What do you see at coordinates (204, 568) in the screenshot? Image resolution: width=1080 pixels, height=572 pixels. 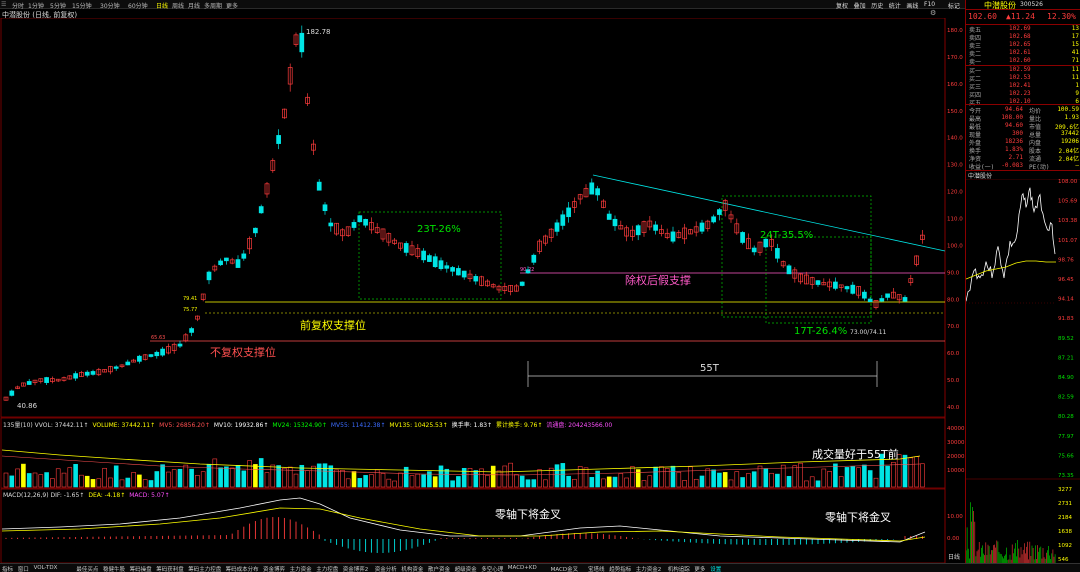 I see `indicator-tab-7: 筹码主力控盘` at bounding box center [204, 568].